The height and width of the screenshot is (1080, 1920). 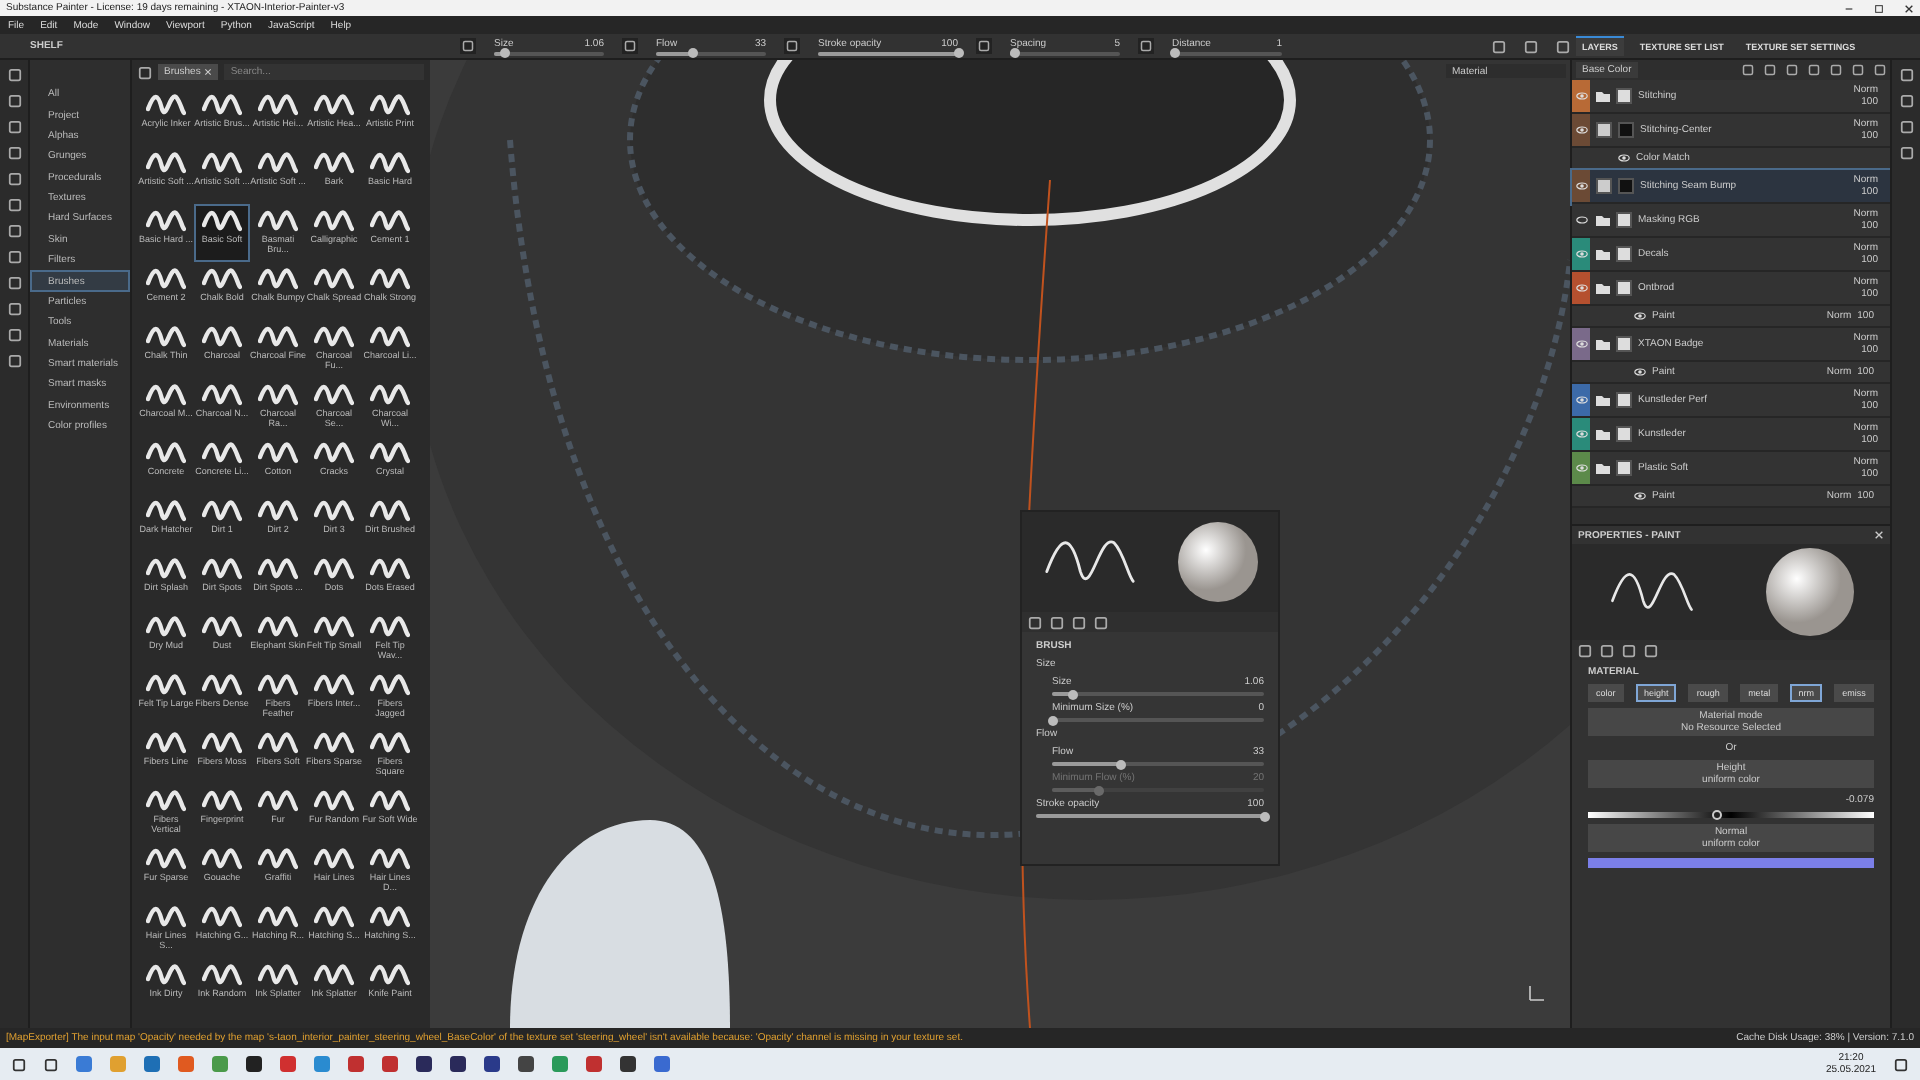 I want to click on height-slider, so click(x=1731, y=815).